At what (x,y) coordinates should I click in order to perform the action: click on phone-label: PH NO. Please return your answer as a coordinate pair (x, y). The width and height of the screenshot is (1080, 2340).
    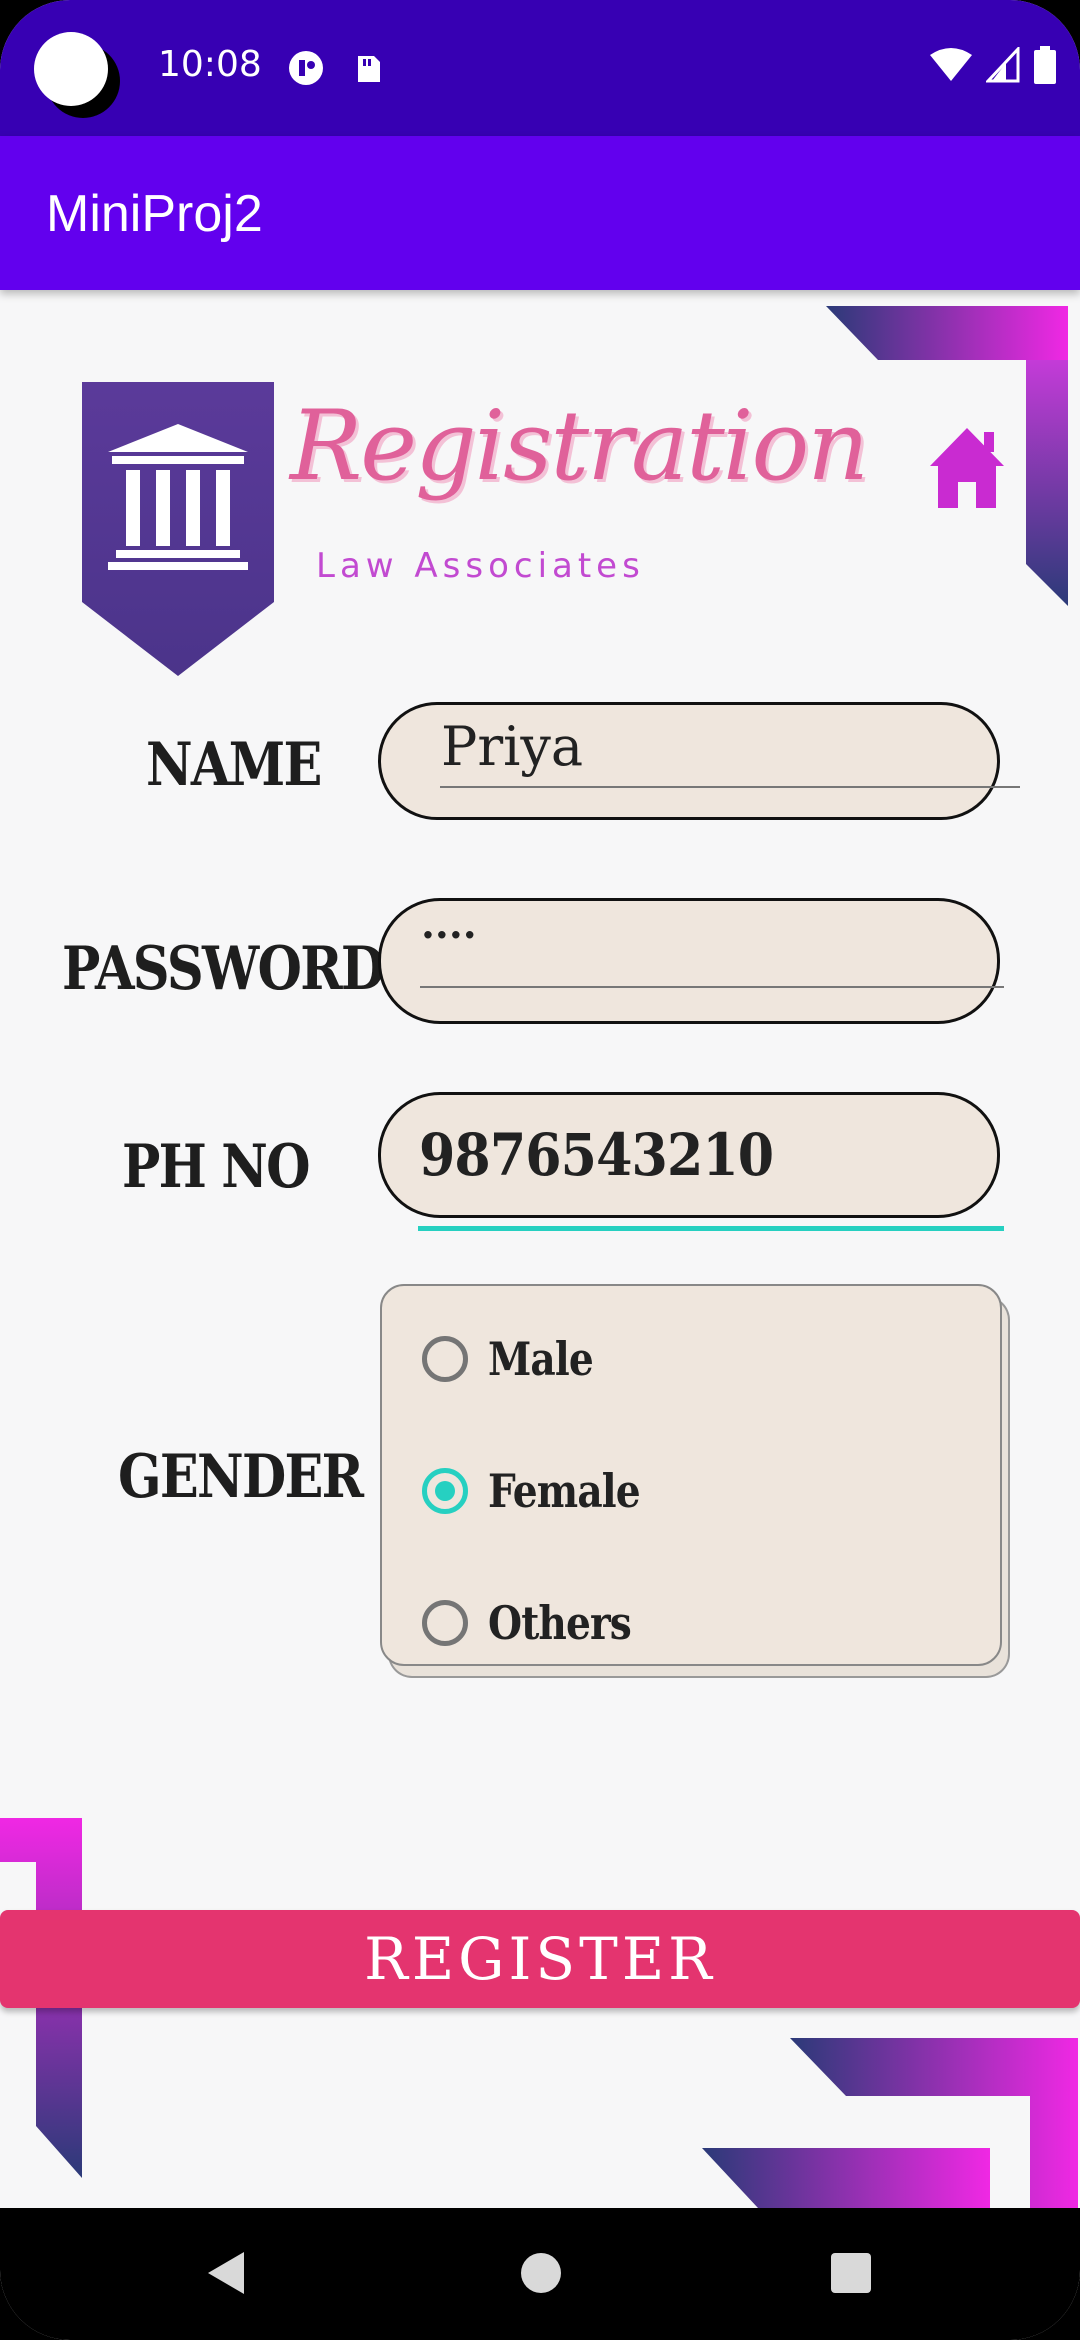
    Looking at the image, I should click on (216, 1167).